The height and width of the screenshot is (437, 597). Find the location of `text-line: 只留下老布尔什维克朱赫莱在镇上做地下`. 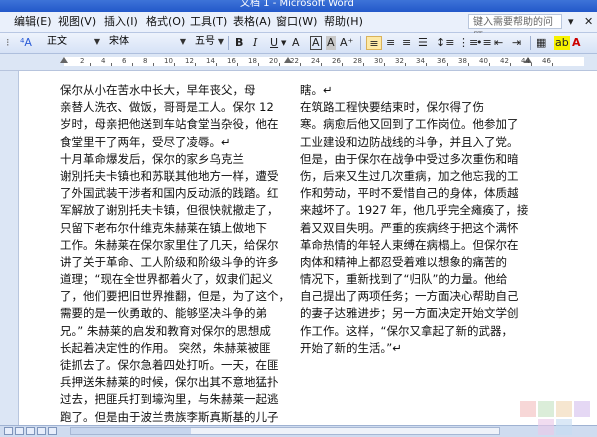

text-line: 只留下老布尔什维克朱赫莱在镇上做地下 is located at coordinates (172, 228).